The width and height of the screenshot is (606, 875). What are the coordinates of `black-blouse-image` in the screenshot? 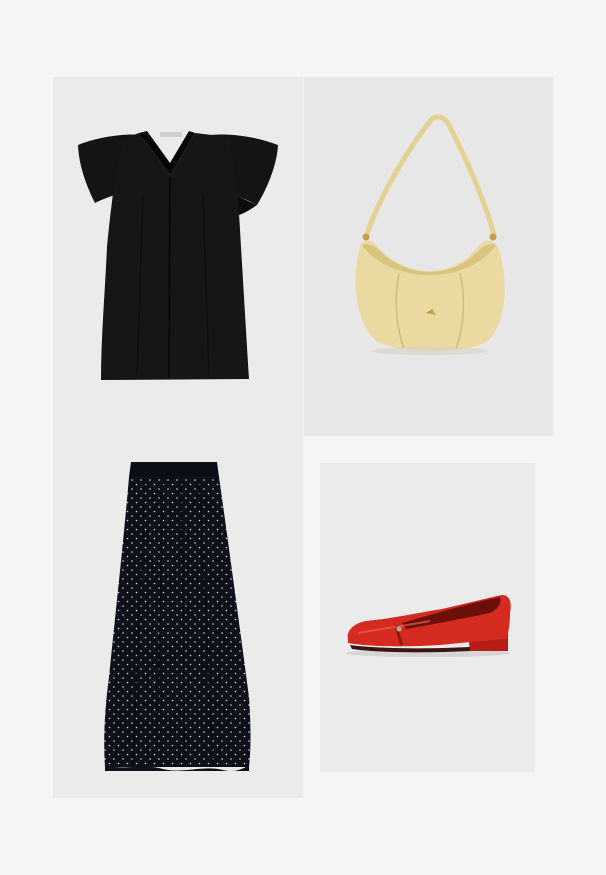 It's located at (178, 255).